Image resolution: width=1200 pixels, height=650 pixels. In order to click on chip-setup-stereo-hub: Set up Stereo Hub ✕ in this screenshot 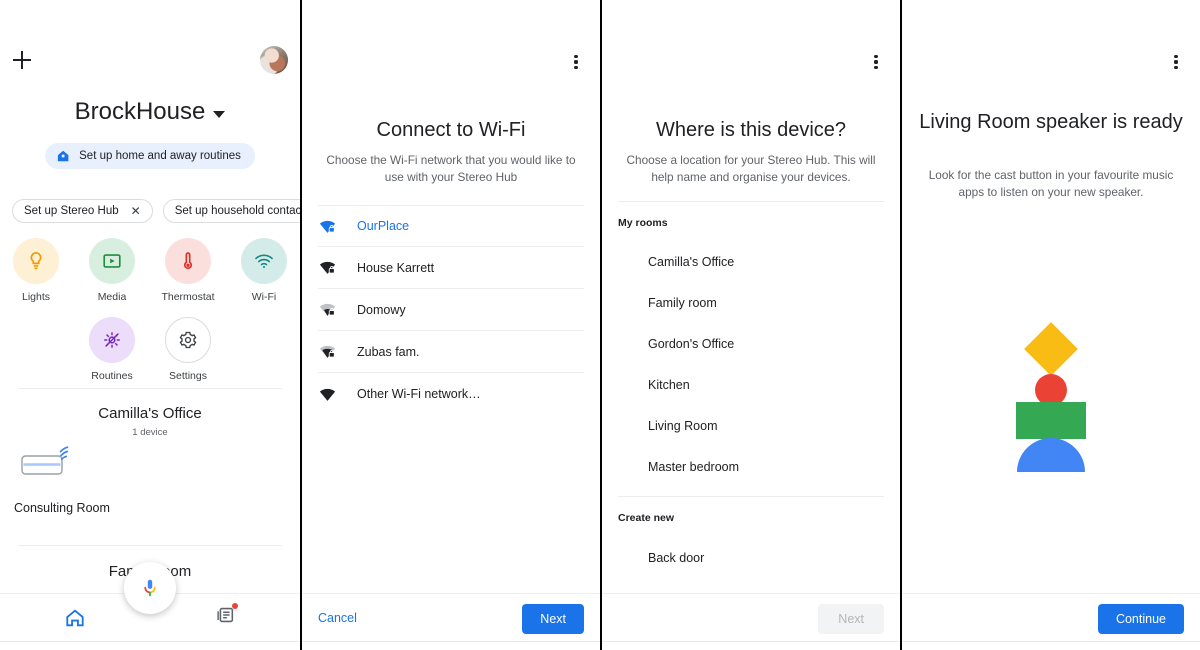, I will do `click(82, 211)`.